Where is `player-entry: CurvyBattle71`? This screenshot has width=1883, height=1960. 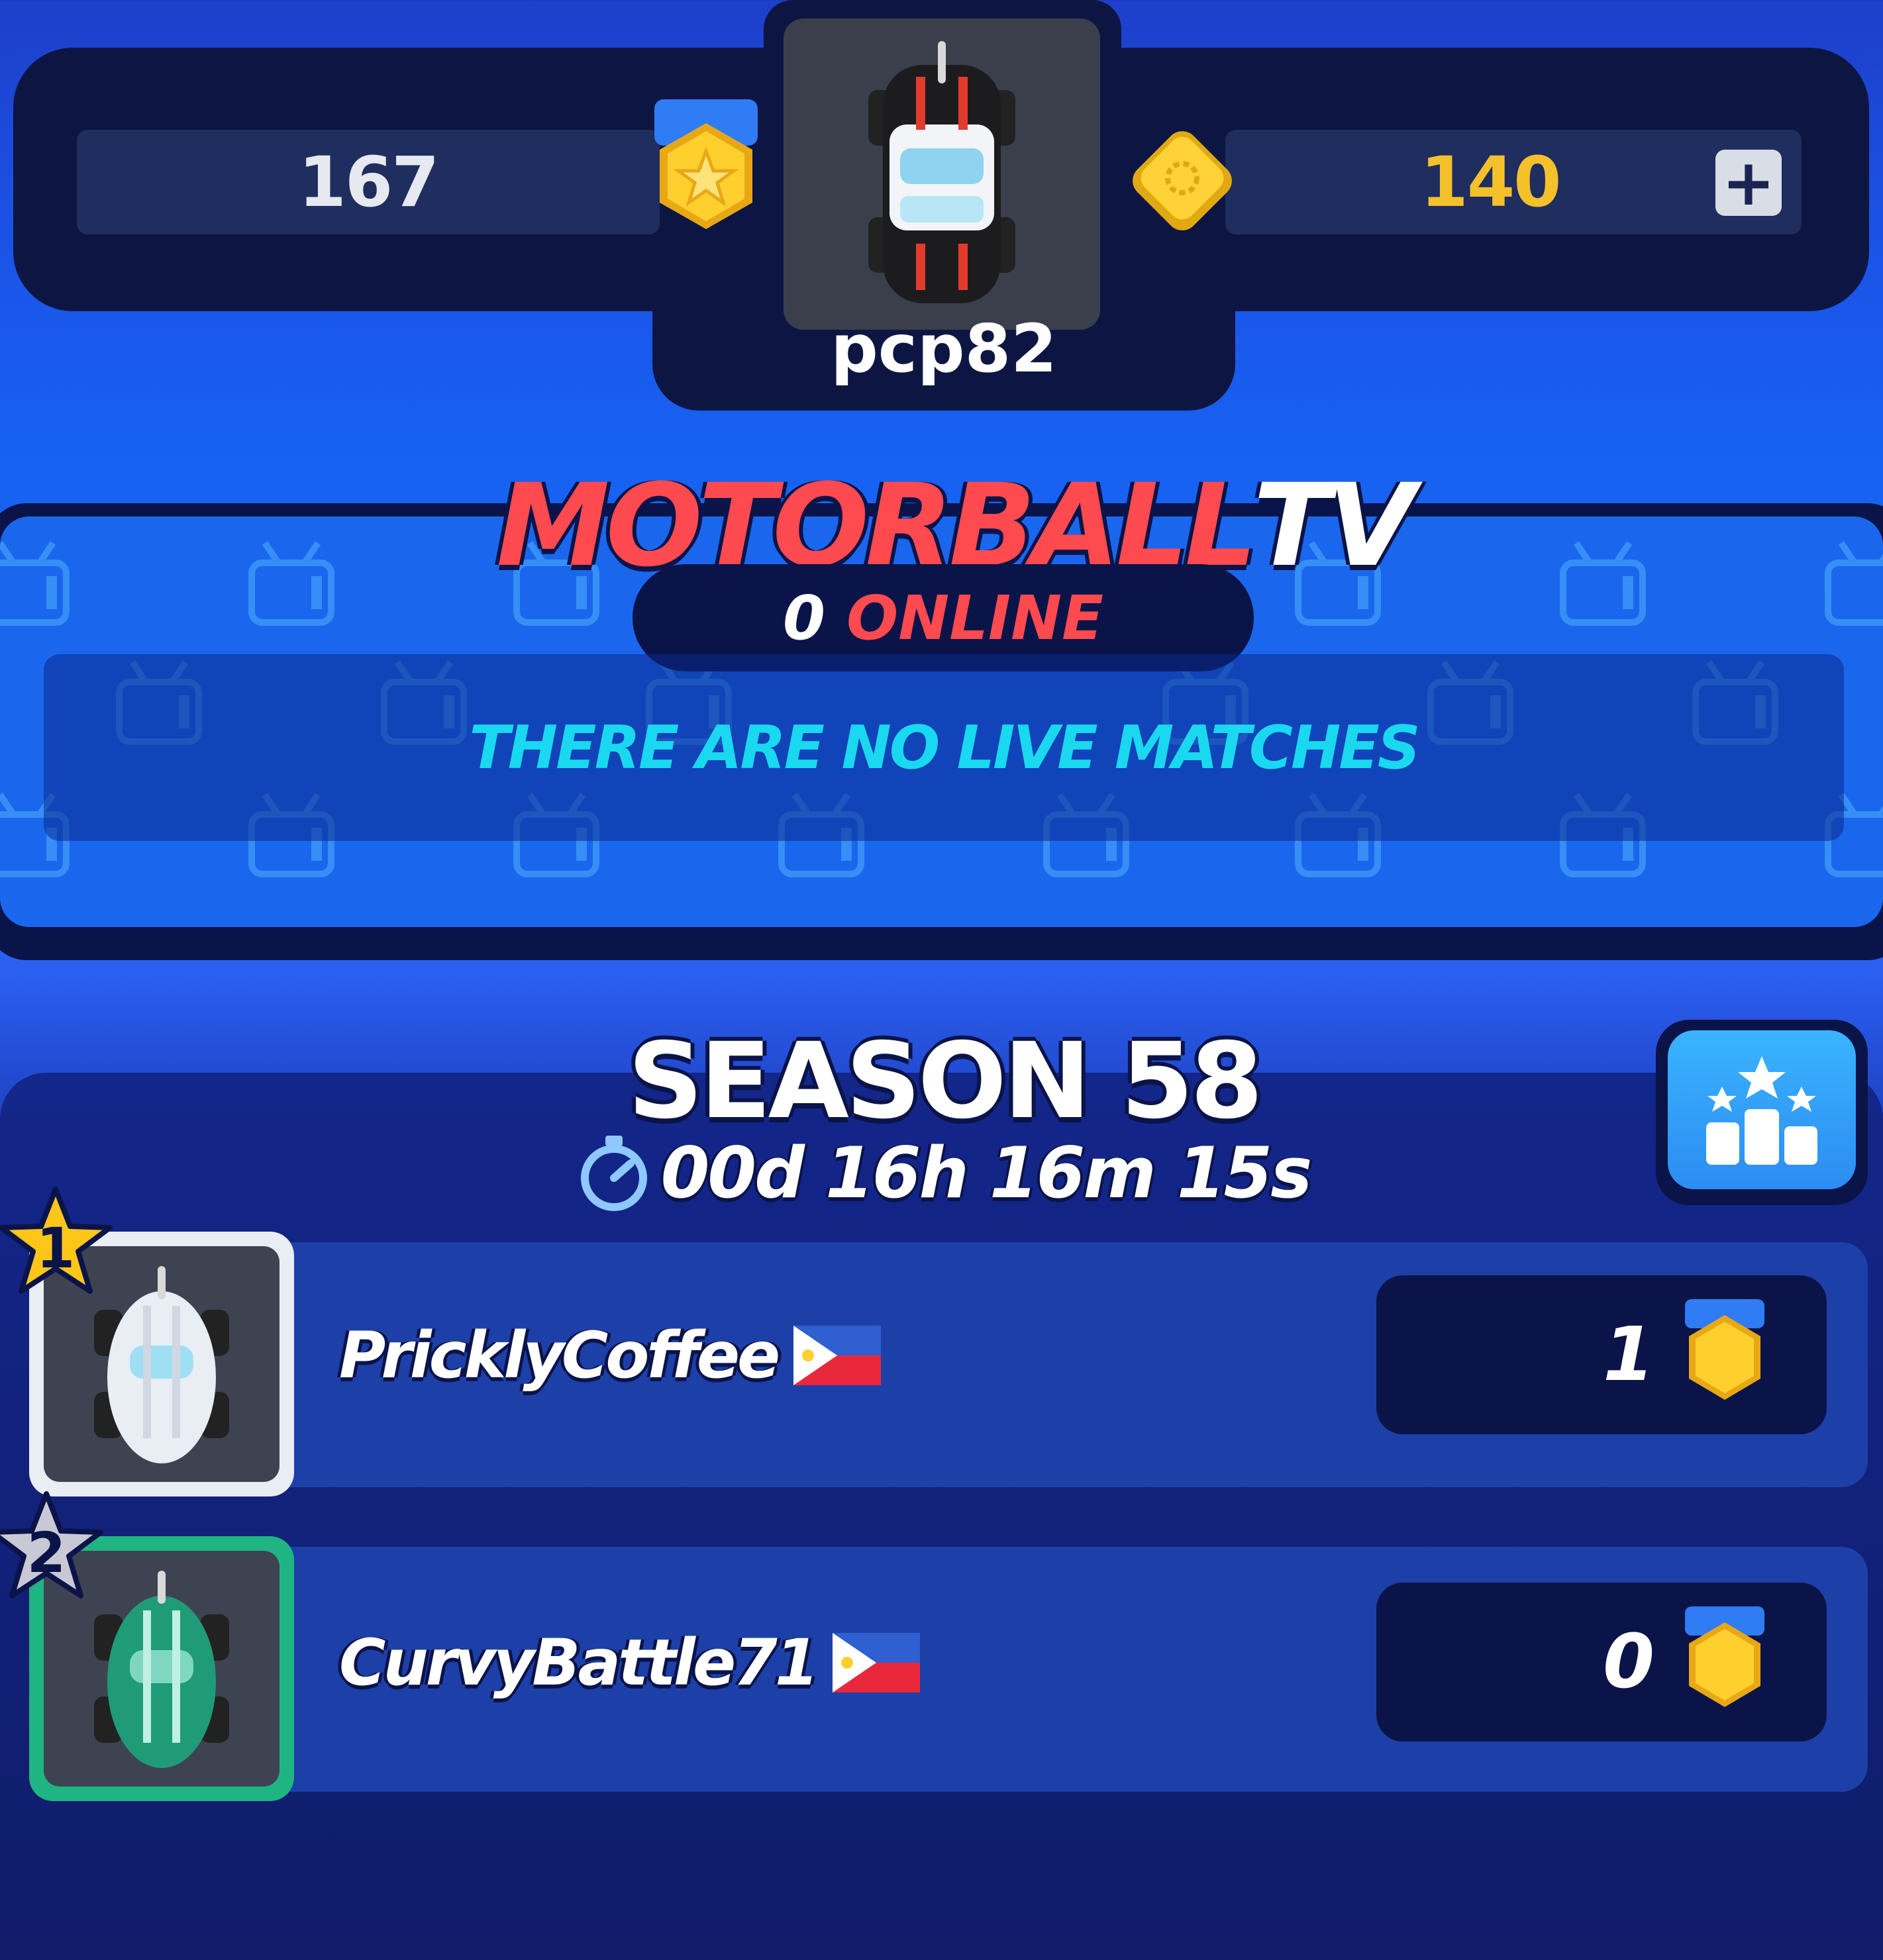
player-entry: CurvyBattle71 is located at coordinates (630, 1662).